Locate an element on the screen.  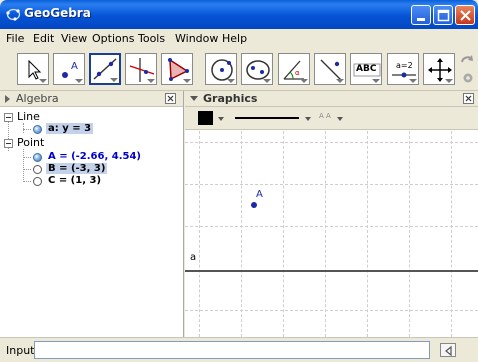
input-help-icon is located at coordinates (448, 351).